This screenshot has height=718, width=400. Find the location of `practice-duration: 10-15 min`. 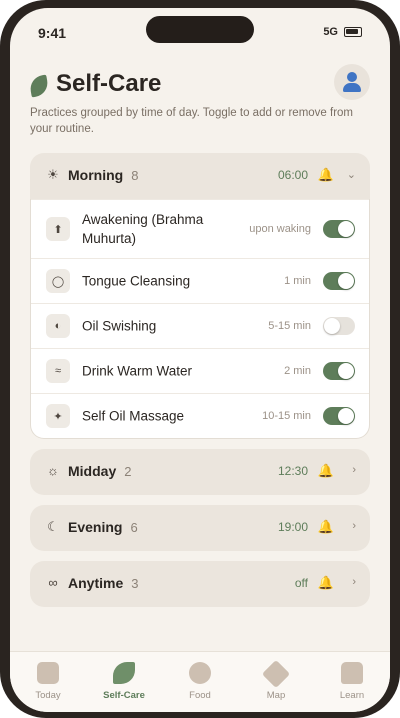

practice-duration: 10-15 min is located at coordinates (286, 416).